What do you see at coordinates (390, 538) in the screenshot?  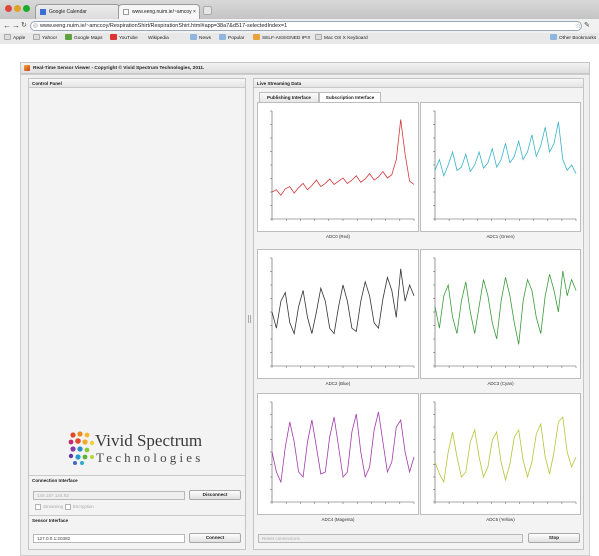 I see `status-input: Reset connections` at bounding box center [390, 538].